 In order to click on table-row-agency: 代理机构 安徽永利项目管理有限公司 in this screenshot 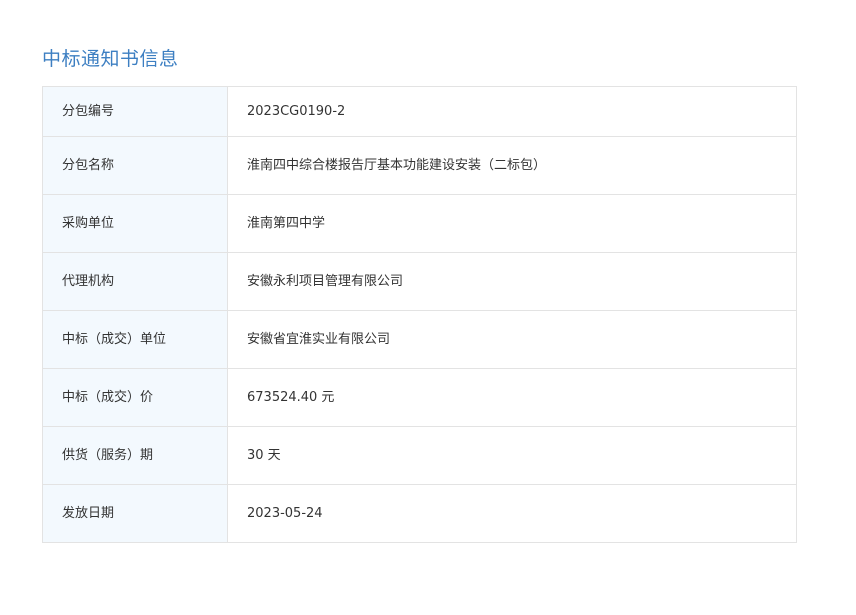, I will do `click(419, 281)`.